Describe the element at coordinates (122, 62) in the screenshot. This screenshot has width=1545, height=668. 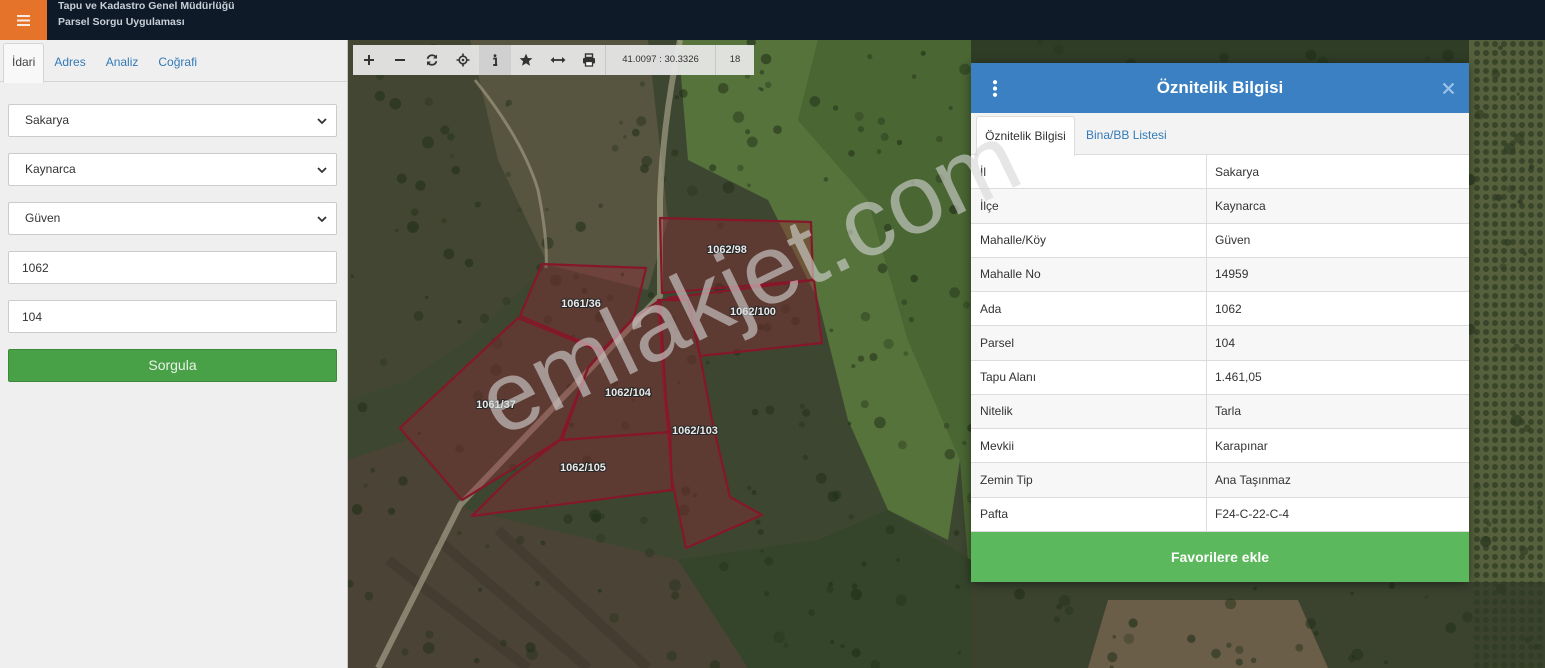
I see `tab-analiz: Analiz` at that location.